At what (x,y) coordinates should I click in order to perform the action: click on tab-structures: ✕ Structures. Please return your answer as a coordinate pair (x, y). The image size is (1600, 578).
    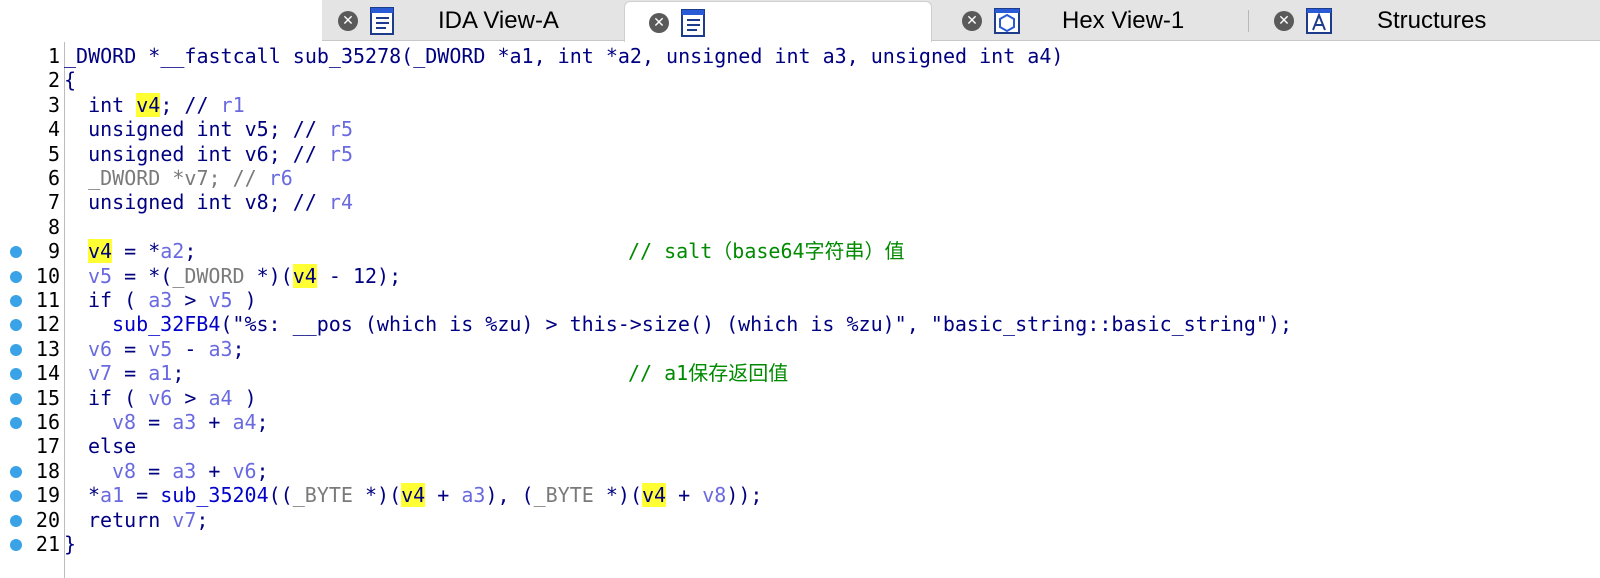
    Looking at the image, I should click on (1426, 20).